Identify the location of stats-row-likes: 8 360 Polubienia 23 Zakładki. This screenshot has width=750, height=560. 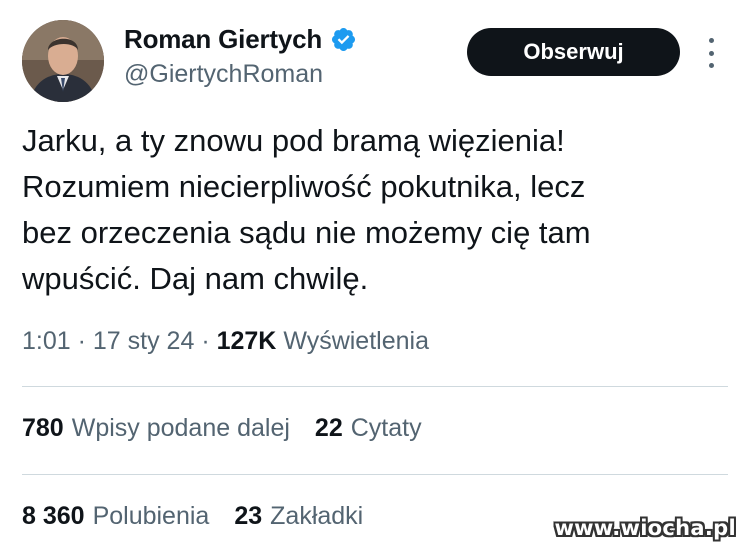
(205, 516).